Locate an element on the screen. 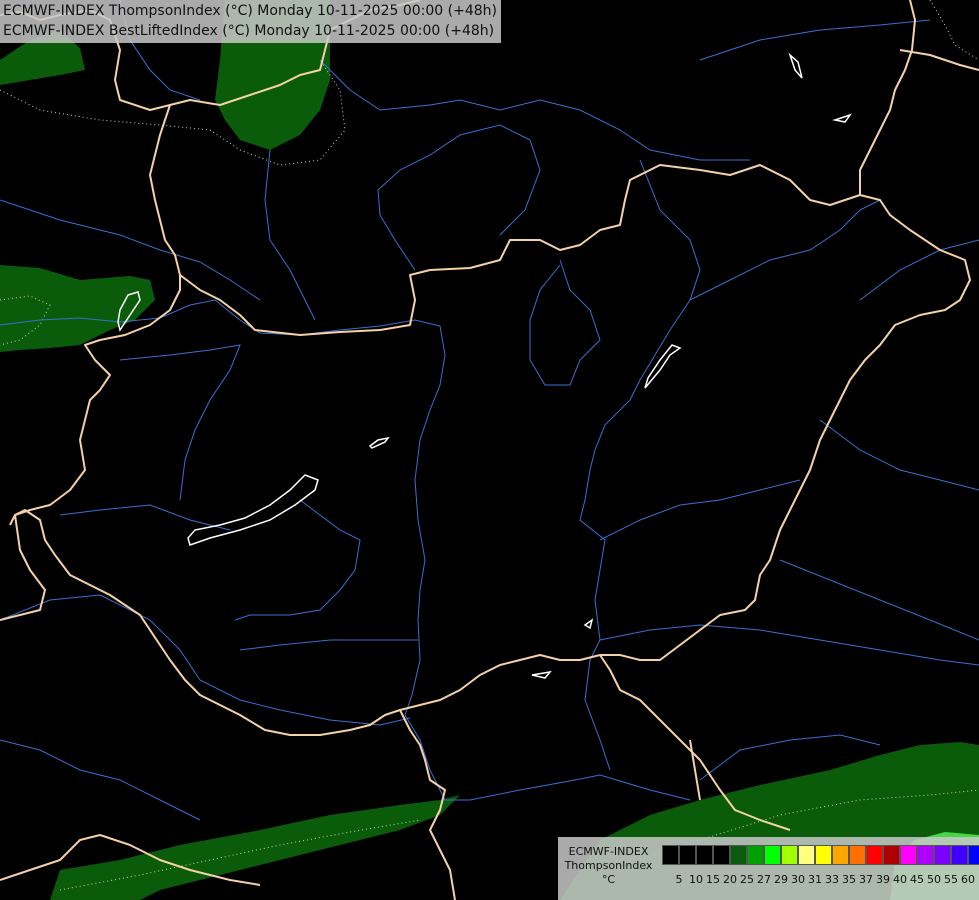 This screenshot has height=900, width=979. legend-name-line-3: °C is located at coordinates (608, 879).